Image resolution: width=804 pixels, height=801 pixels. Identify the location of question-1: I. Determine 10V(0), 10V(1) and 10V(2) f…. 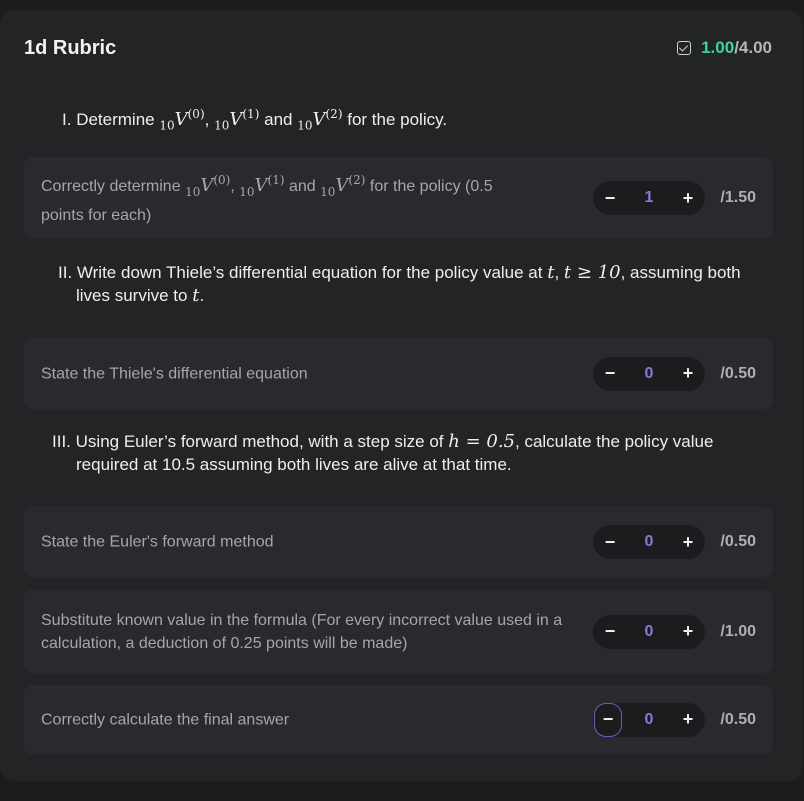
(255, 120).